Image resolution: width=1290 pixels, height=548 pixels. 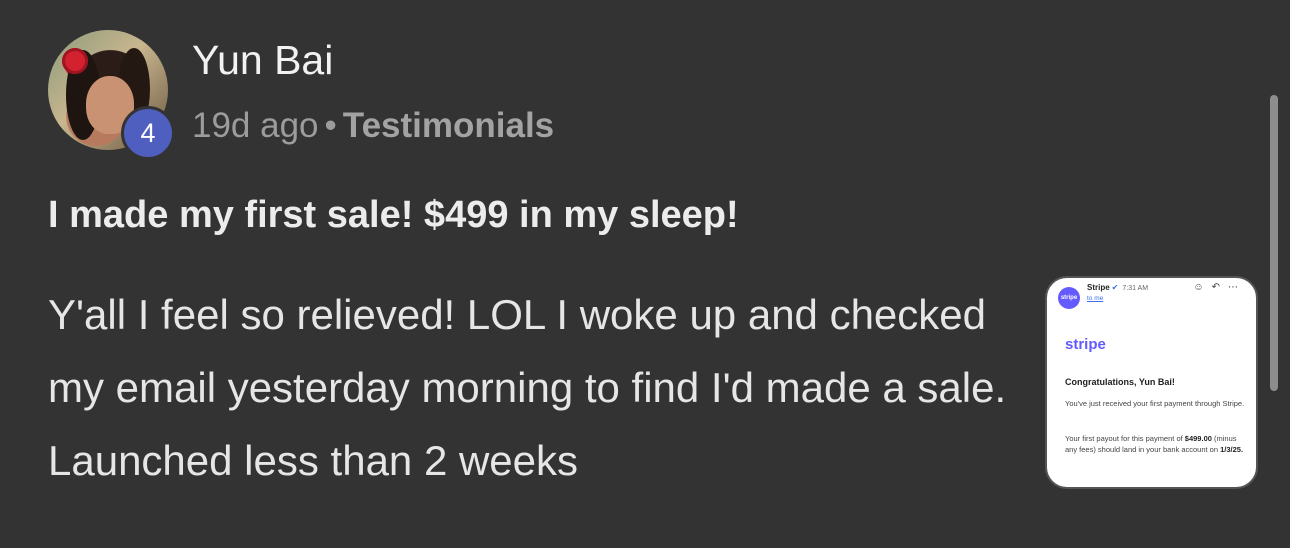 What do you see at coordinates (255, 125) in the screenshot?
I see `post-time: 19d ago` at bounding box center [255, 125].